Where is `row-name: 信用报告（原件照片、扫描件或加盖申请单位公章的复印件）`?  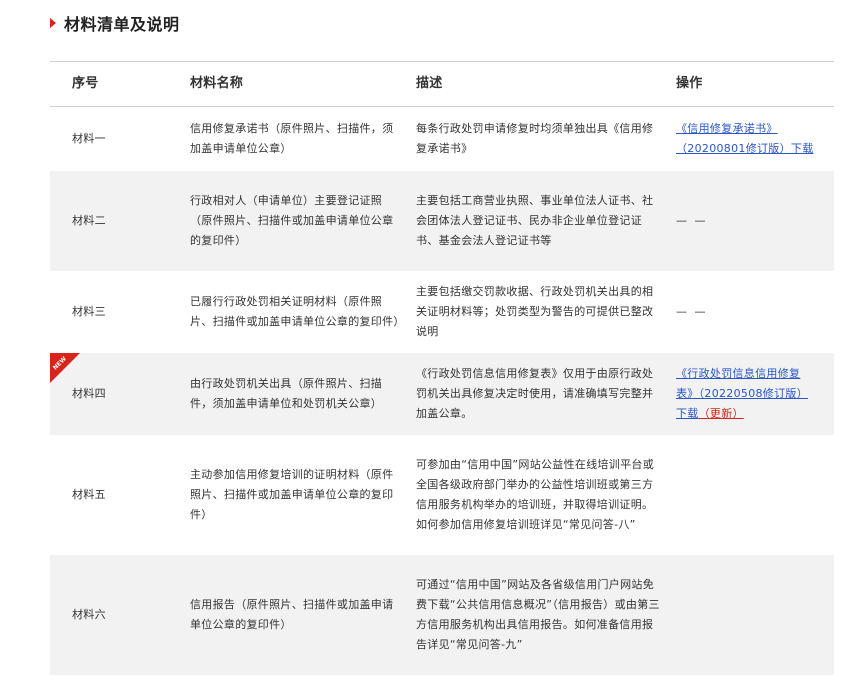
row-name: 信用报告（原件照片、扫描件或加盖申请单位公章的复印件） is located at coordinates (292, 614).